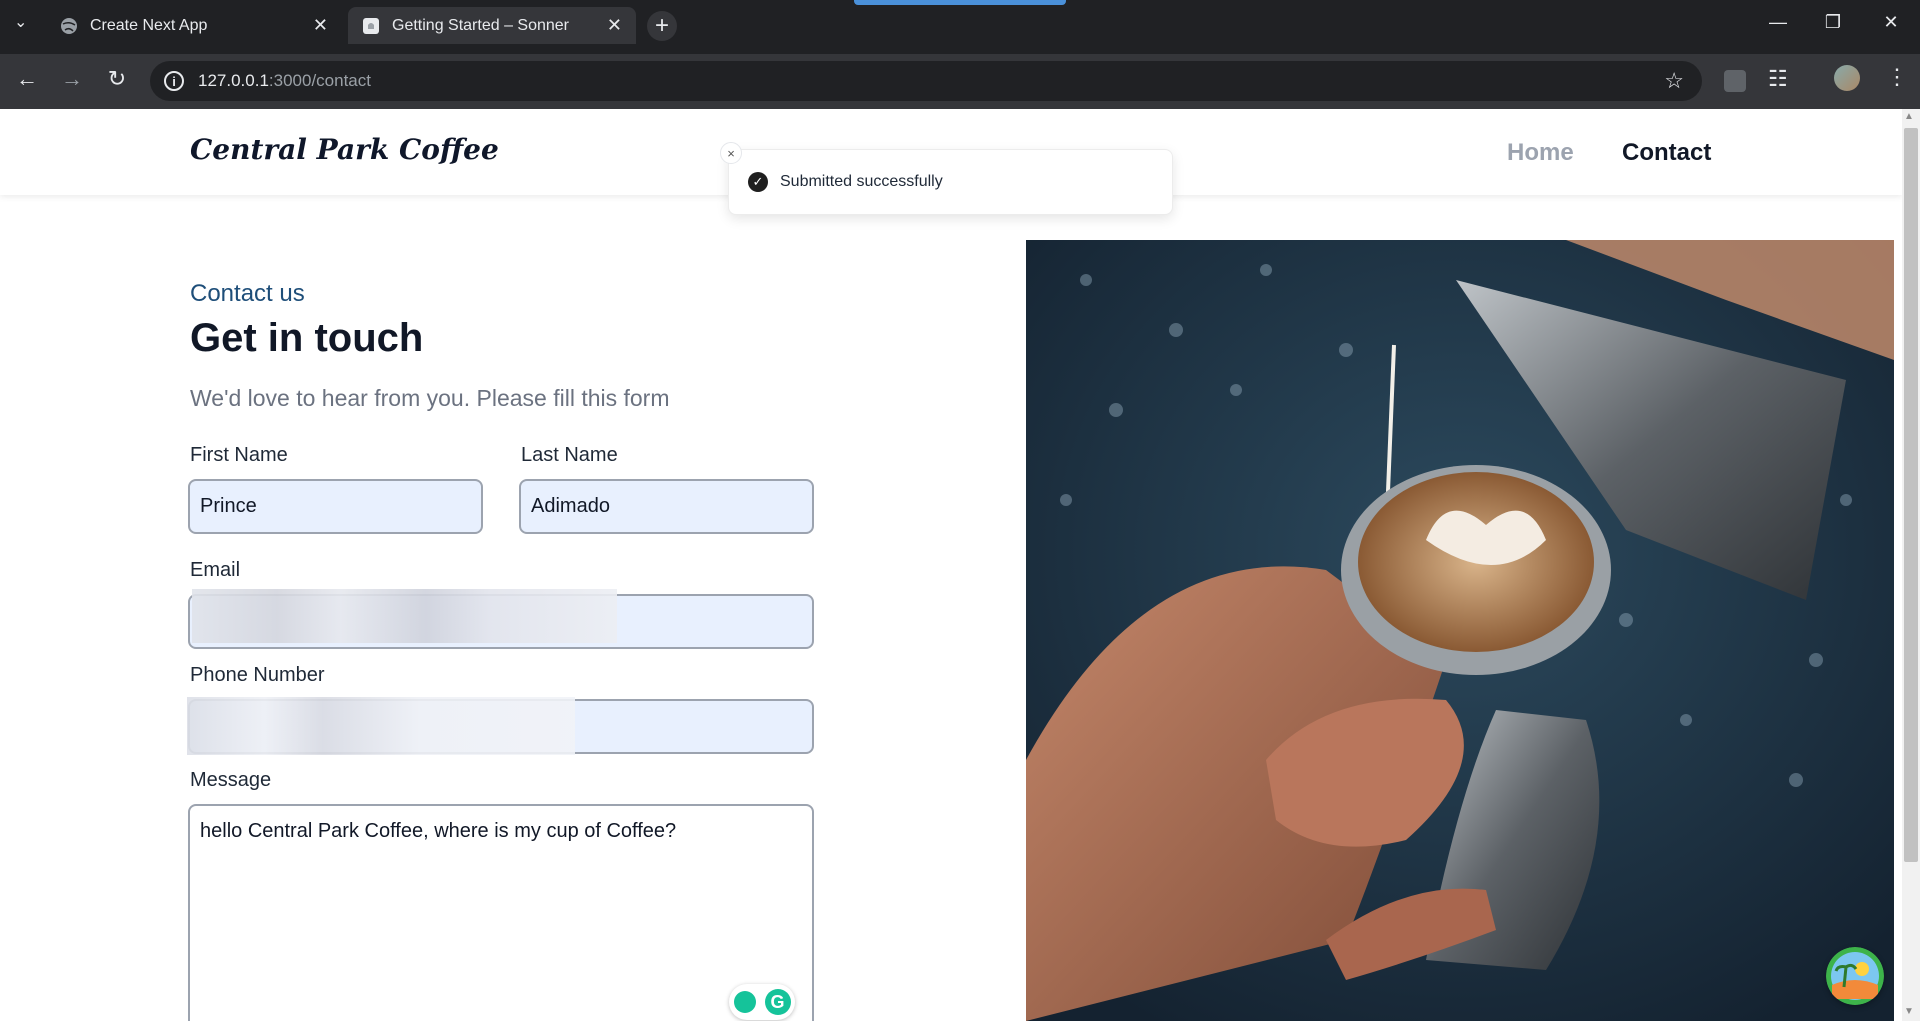  I want to click on message-label: Message, so click(231, 780).